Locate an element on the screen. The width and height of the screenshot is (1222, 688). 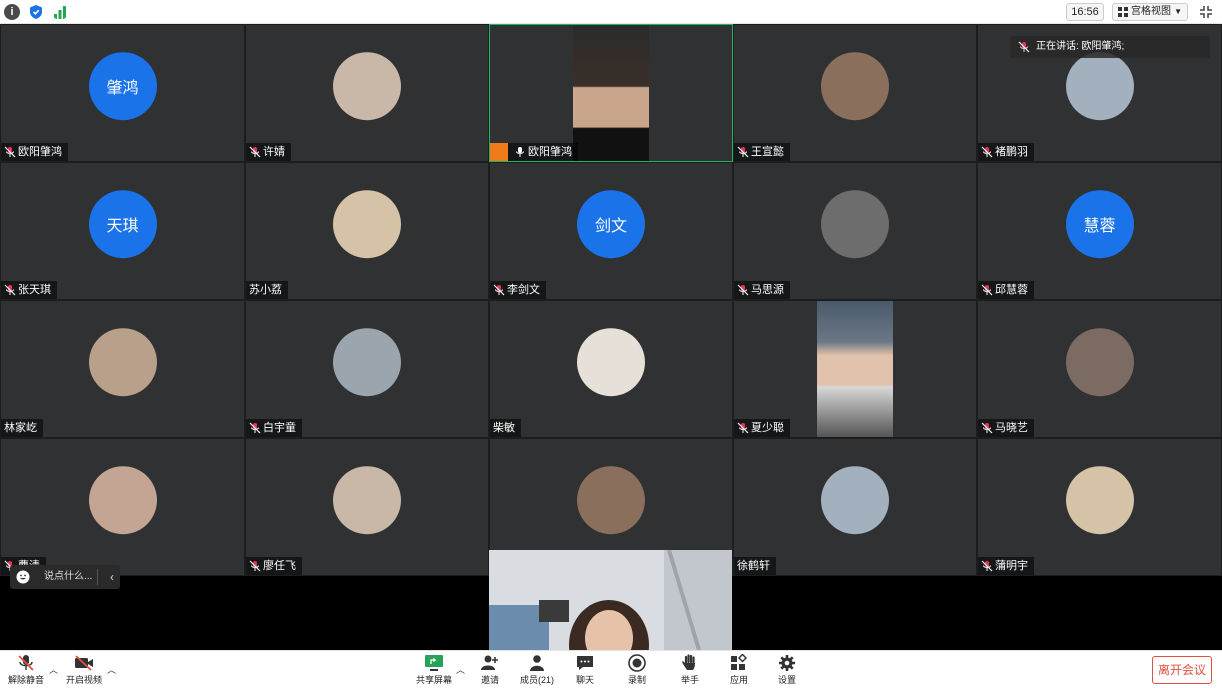
start-video-button: 开启视频 is located at coordinates (84, 671).